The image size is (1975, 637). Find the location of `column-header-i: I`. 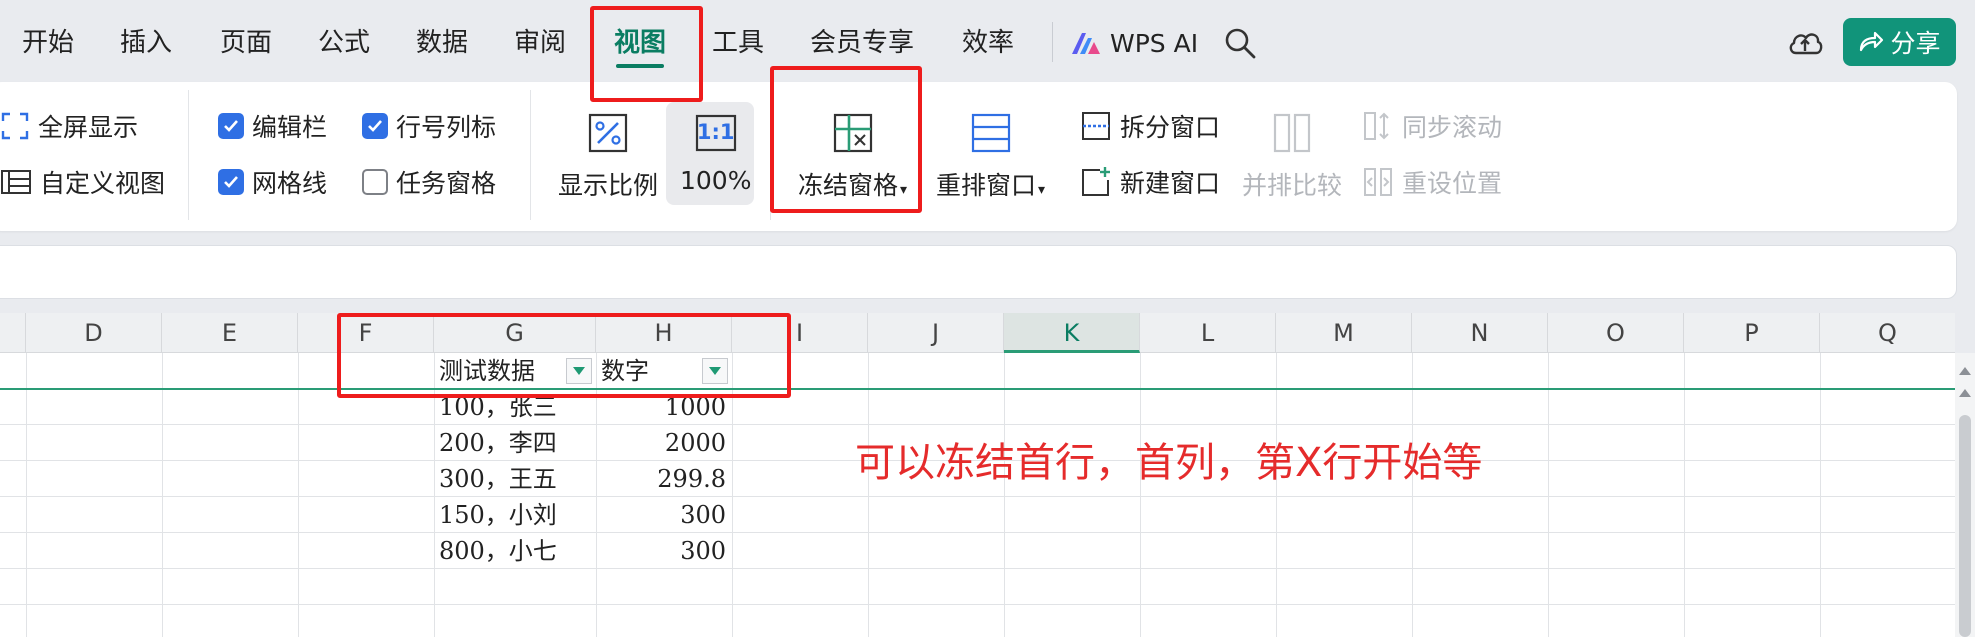

column-header-i: I is located at coordinates (800, 333).